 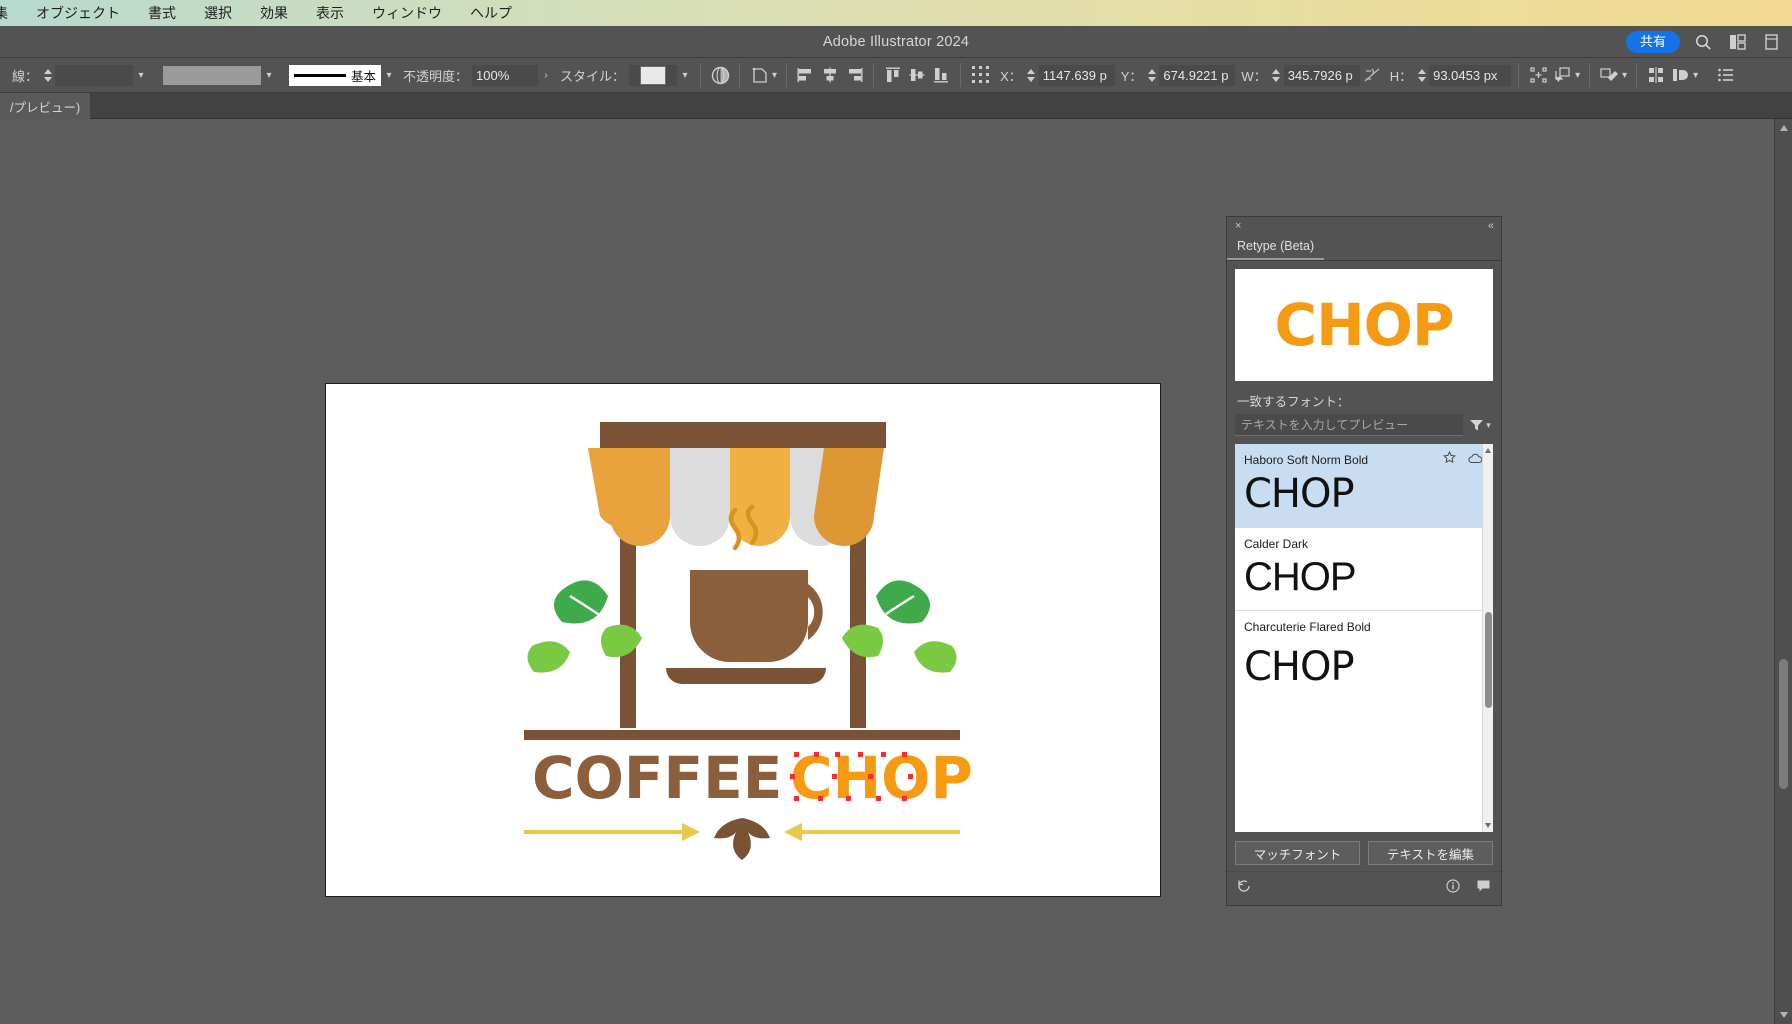 What do you see at coordinates (1430, 853) in the screenshot?
I see `edit-text-button: テキストを編集` at bounding box center [1430, 853].